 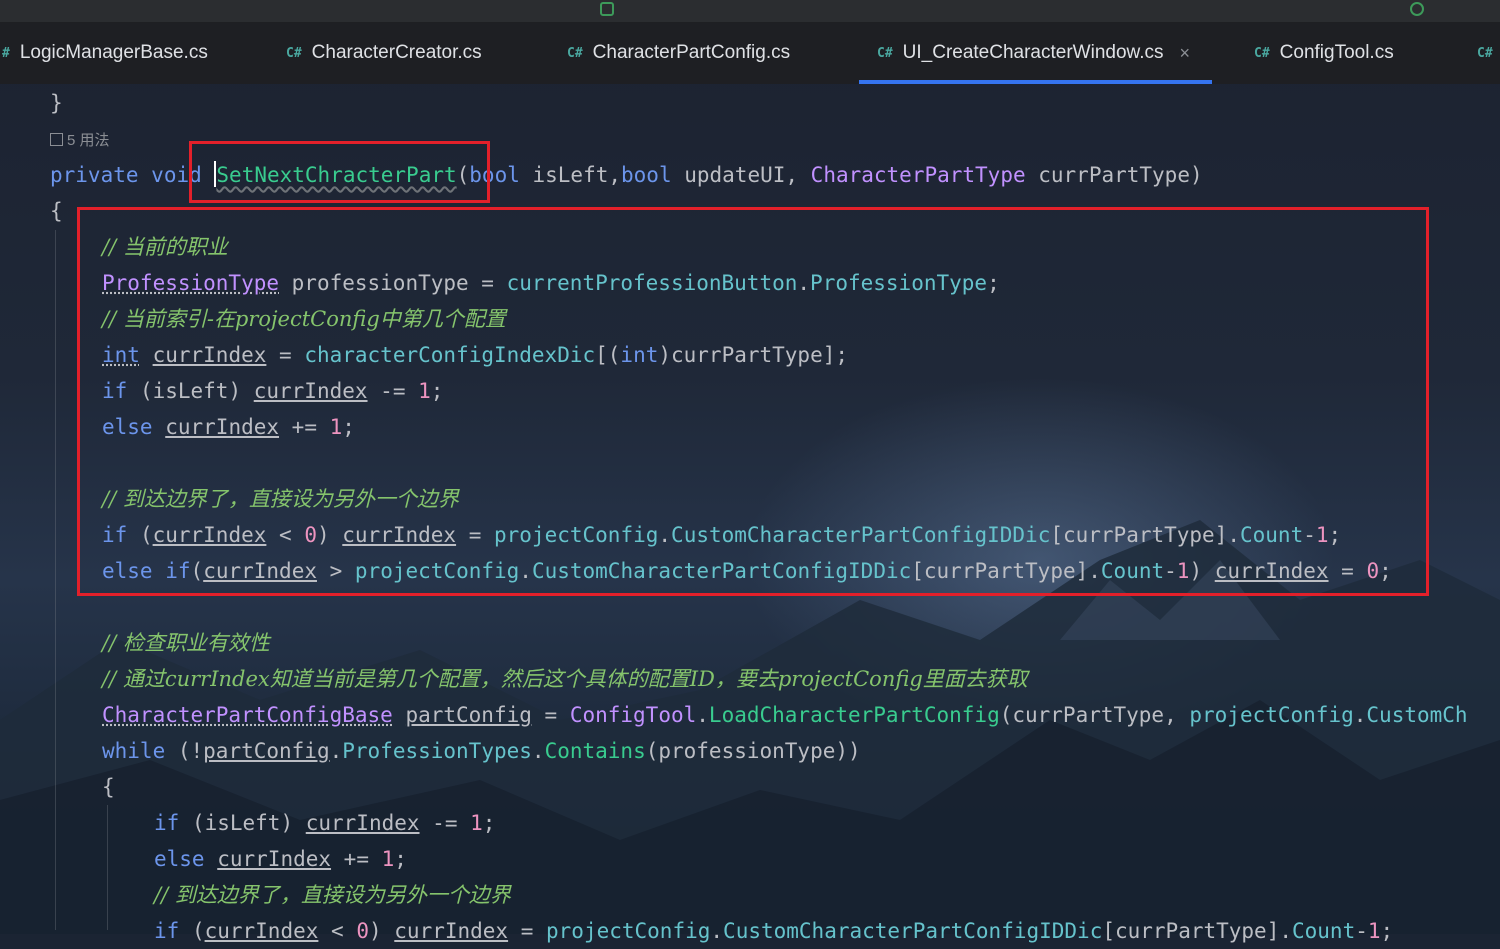 What do you see at coordinates (179, 859) in the screenshot?
I see `keyword: else` at bounding box center [179, 859].